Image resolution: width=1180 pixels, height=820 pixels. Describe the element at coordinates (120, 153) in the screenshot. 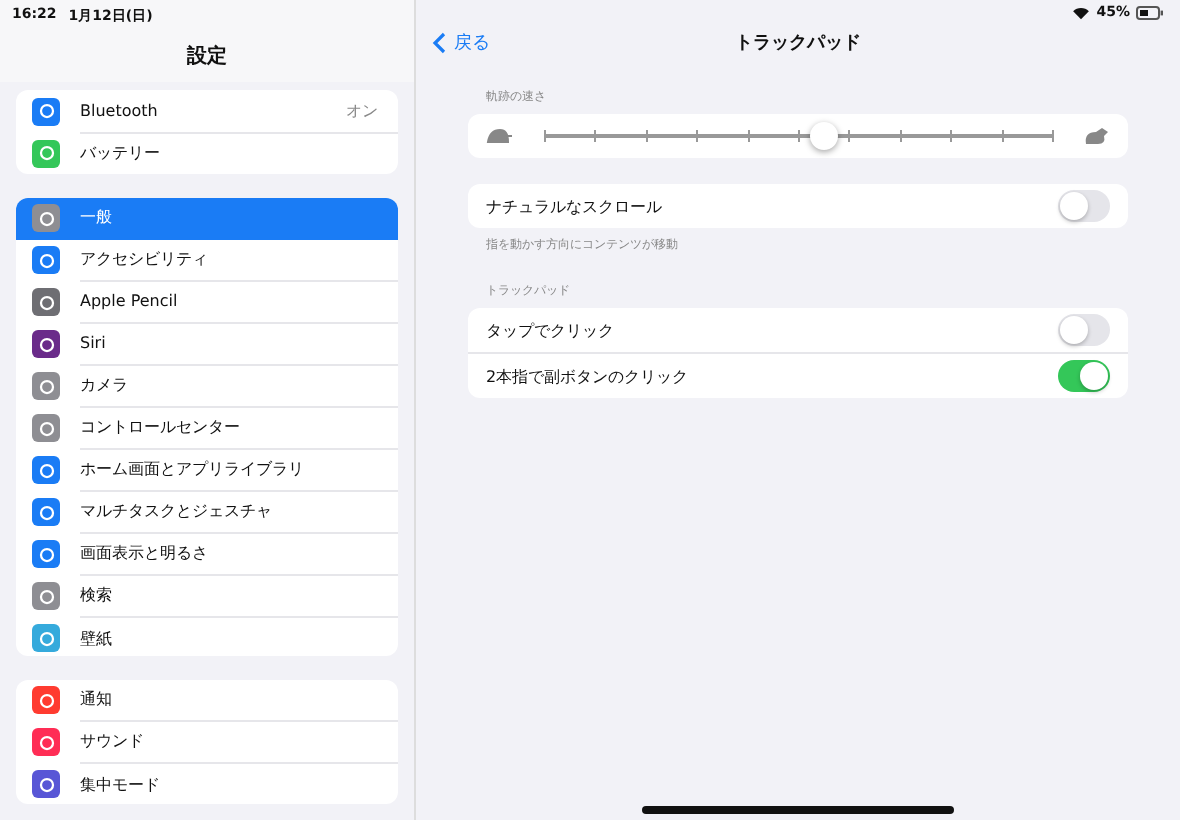

I see `settings-item-label: バッテリー` at that location.